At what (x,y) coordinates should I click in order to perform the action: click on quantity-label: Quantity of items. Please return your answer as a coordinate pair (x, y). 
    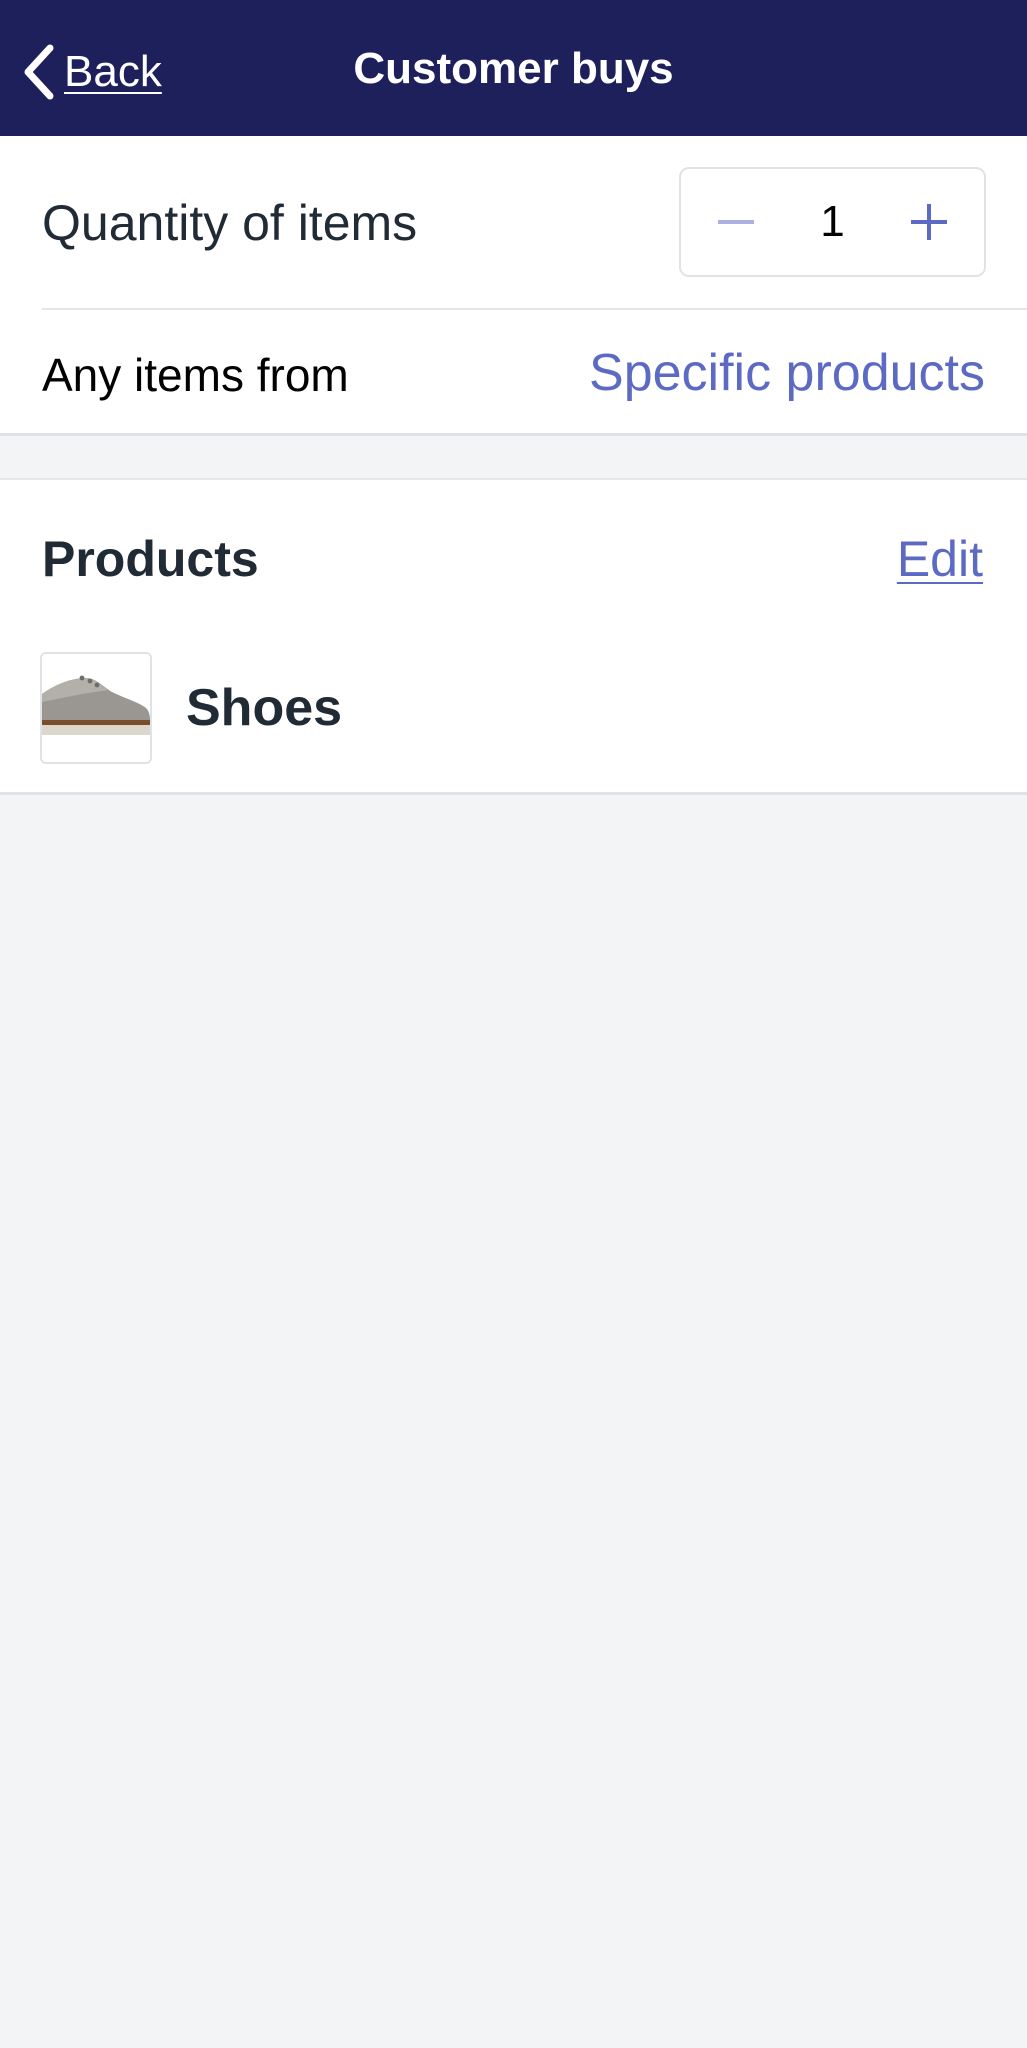
    Looking at the image, I should click on (230, 223).